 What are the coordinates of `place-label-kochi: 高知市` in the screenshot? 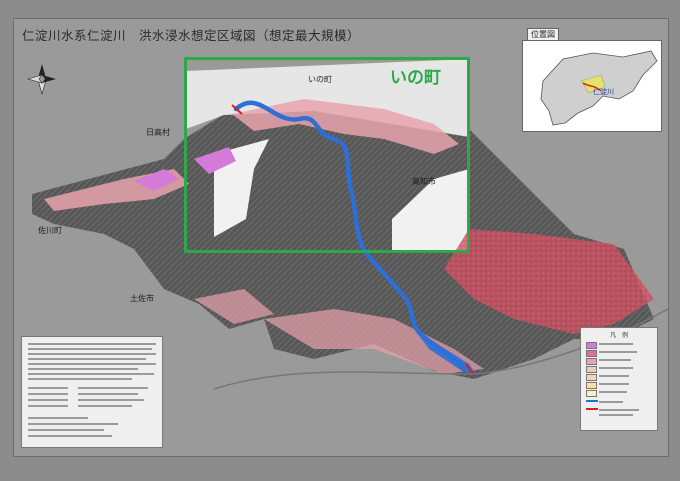 It's located at (424, 181).